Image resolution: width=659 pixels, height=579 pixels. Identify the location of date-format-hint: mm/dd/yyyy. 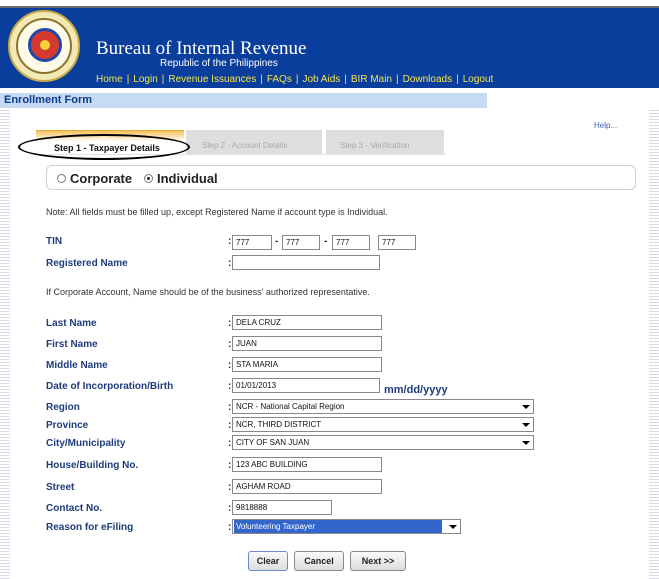
(416, 390).